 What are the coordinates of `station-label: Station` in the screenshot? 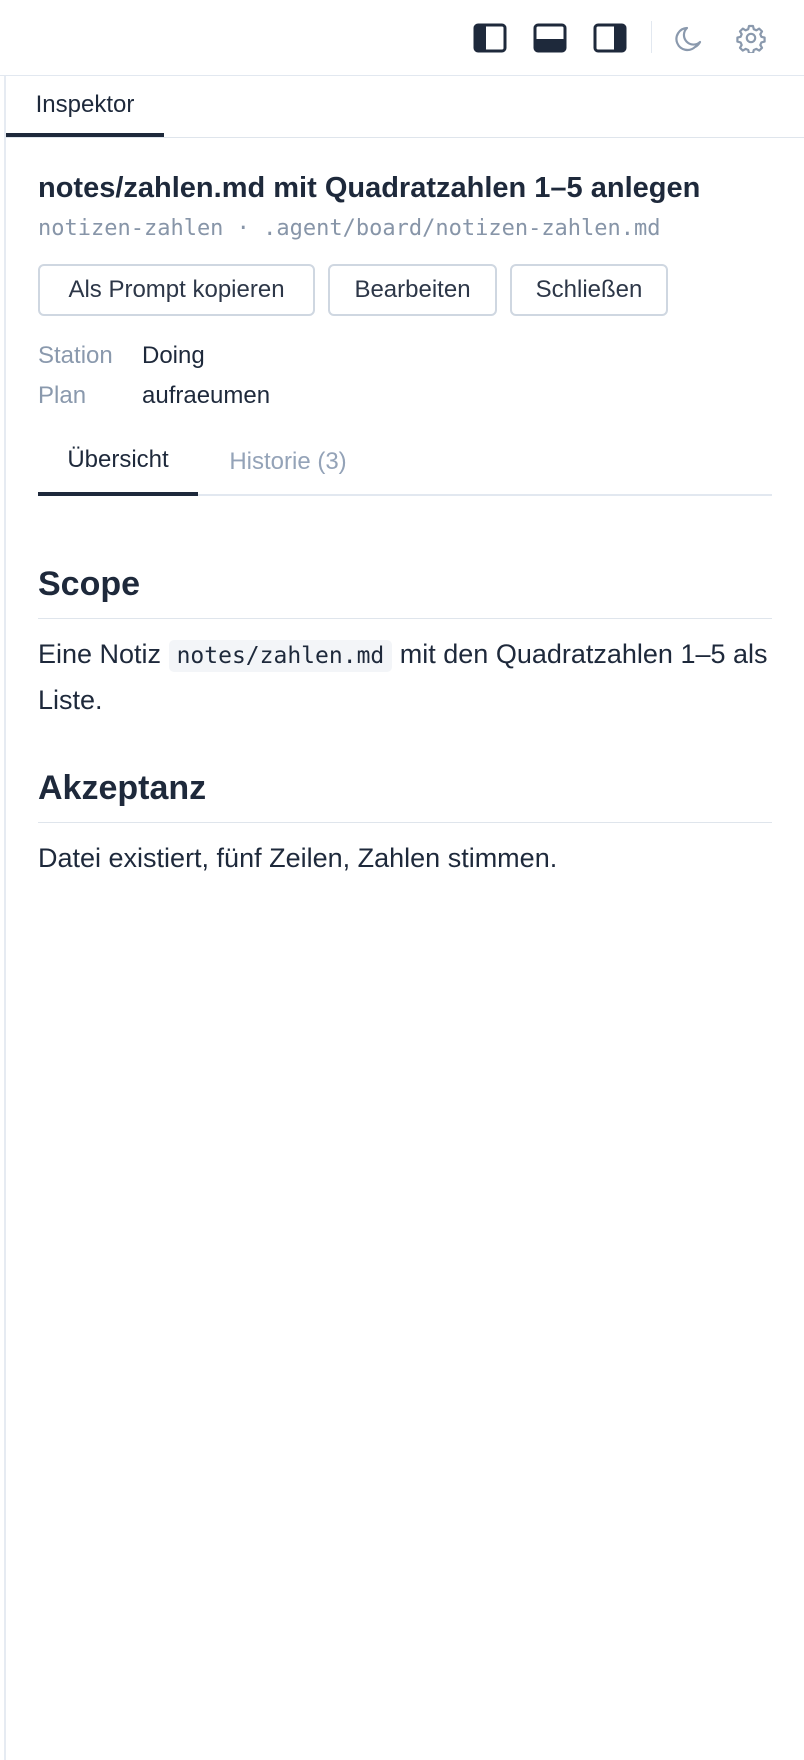 It's located at (75, 355).